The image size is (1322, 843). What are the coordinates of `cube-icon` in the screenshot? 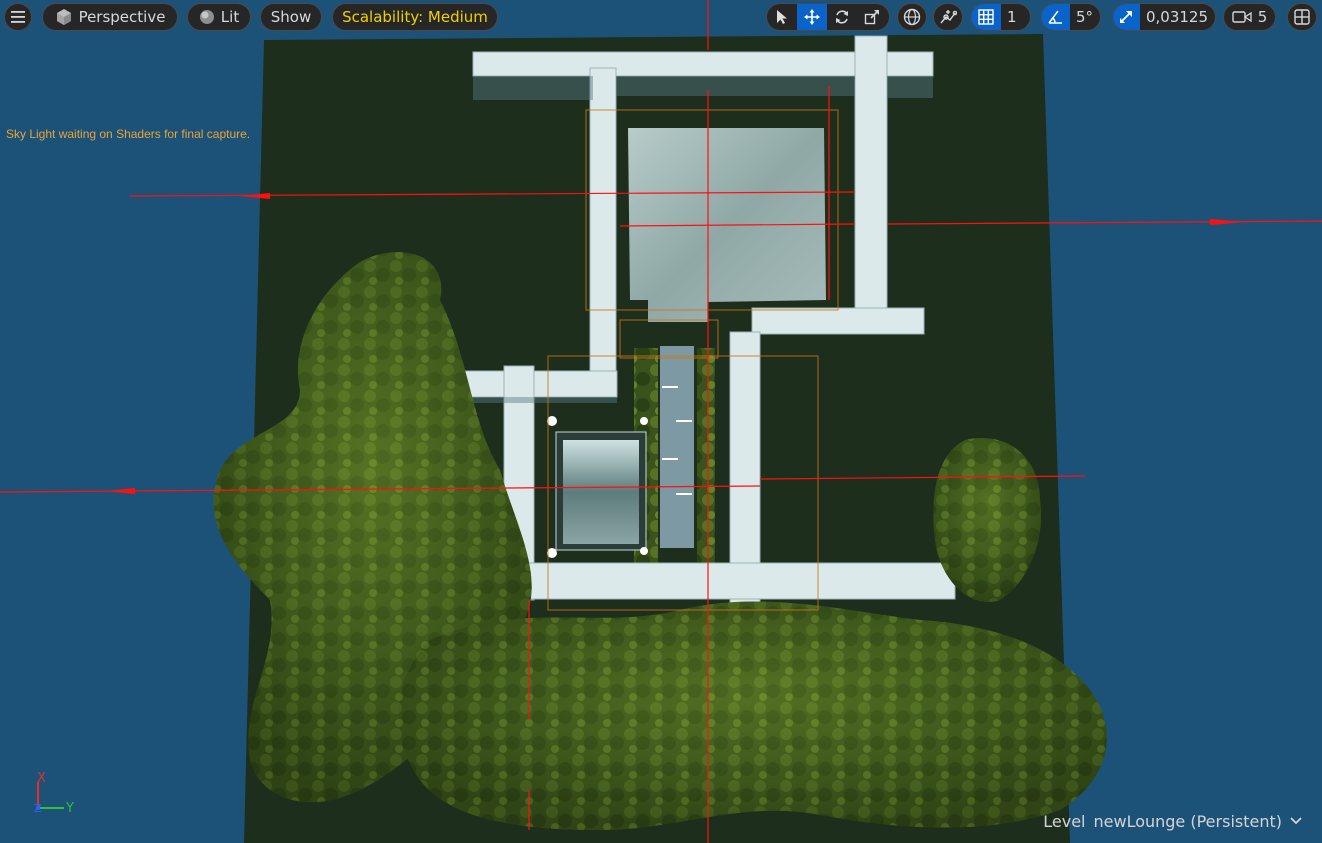 It's located at (63, 17).